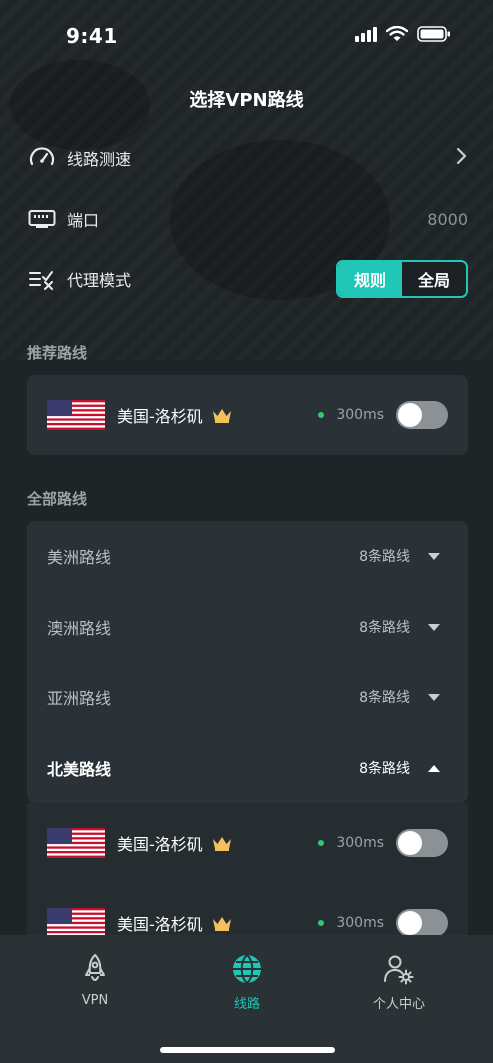  Describe the element at coordinates (247, 627) in the screenshot. I see `route-group-row: 澳洲路线 8条路线` at that location.